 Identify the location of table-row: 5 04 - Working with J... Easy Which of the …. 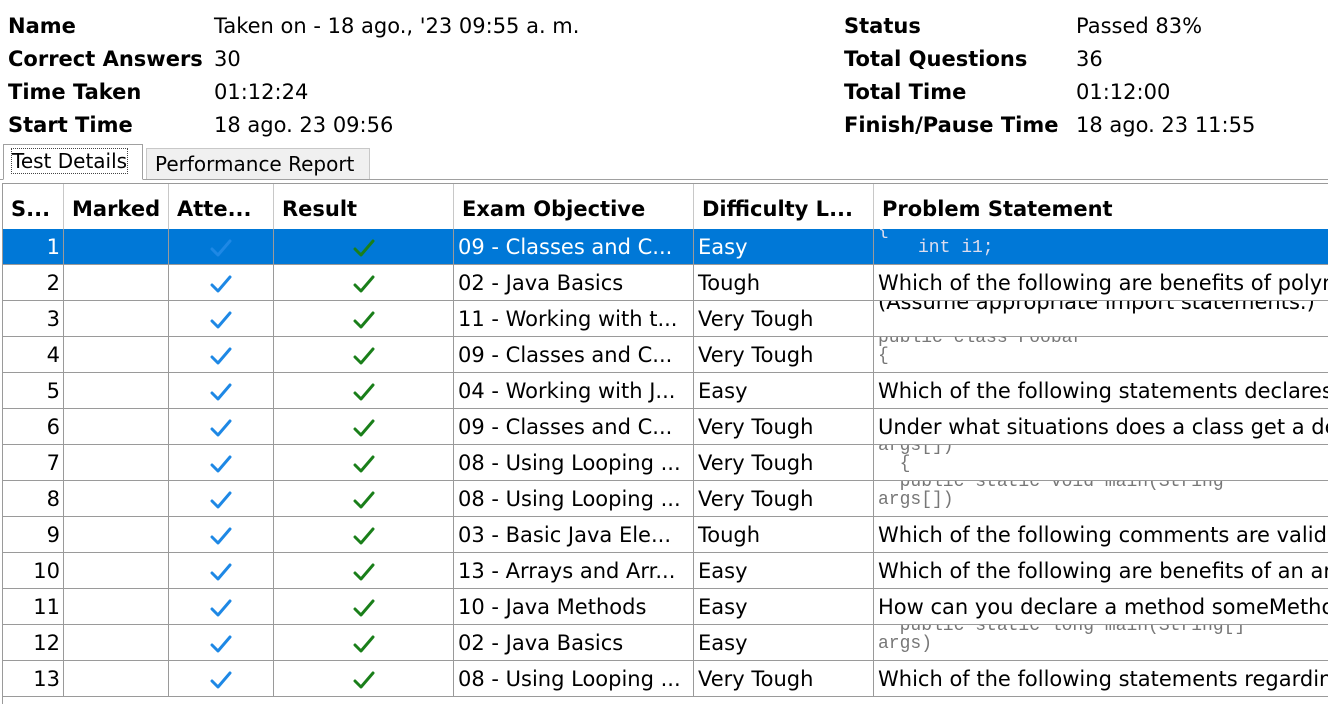
(665, 391).